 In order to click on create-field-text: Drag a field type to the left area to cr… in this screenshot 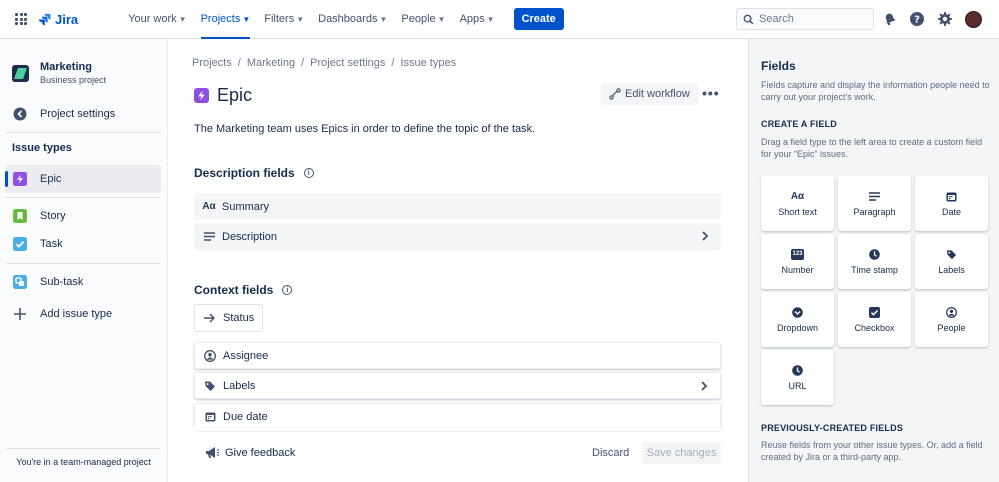, I will do `click(872, 148)`.